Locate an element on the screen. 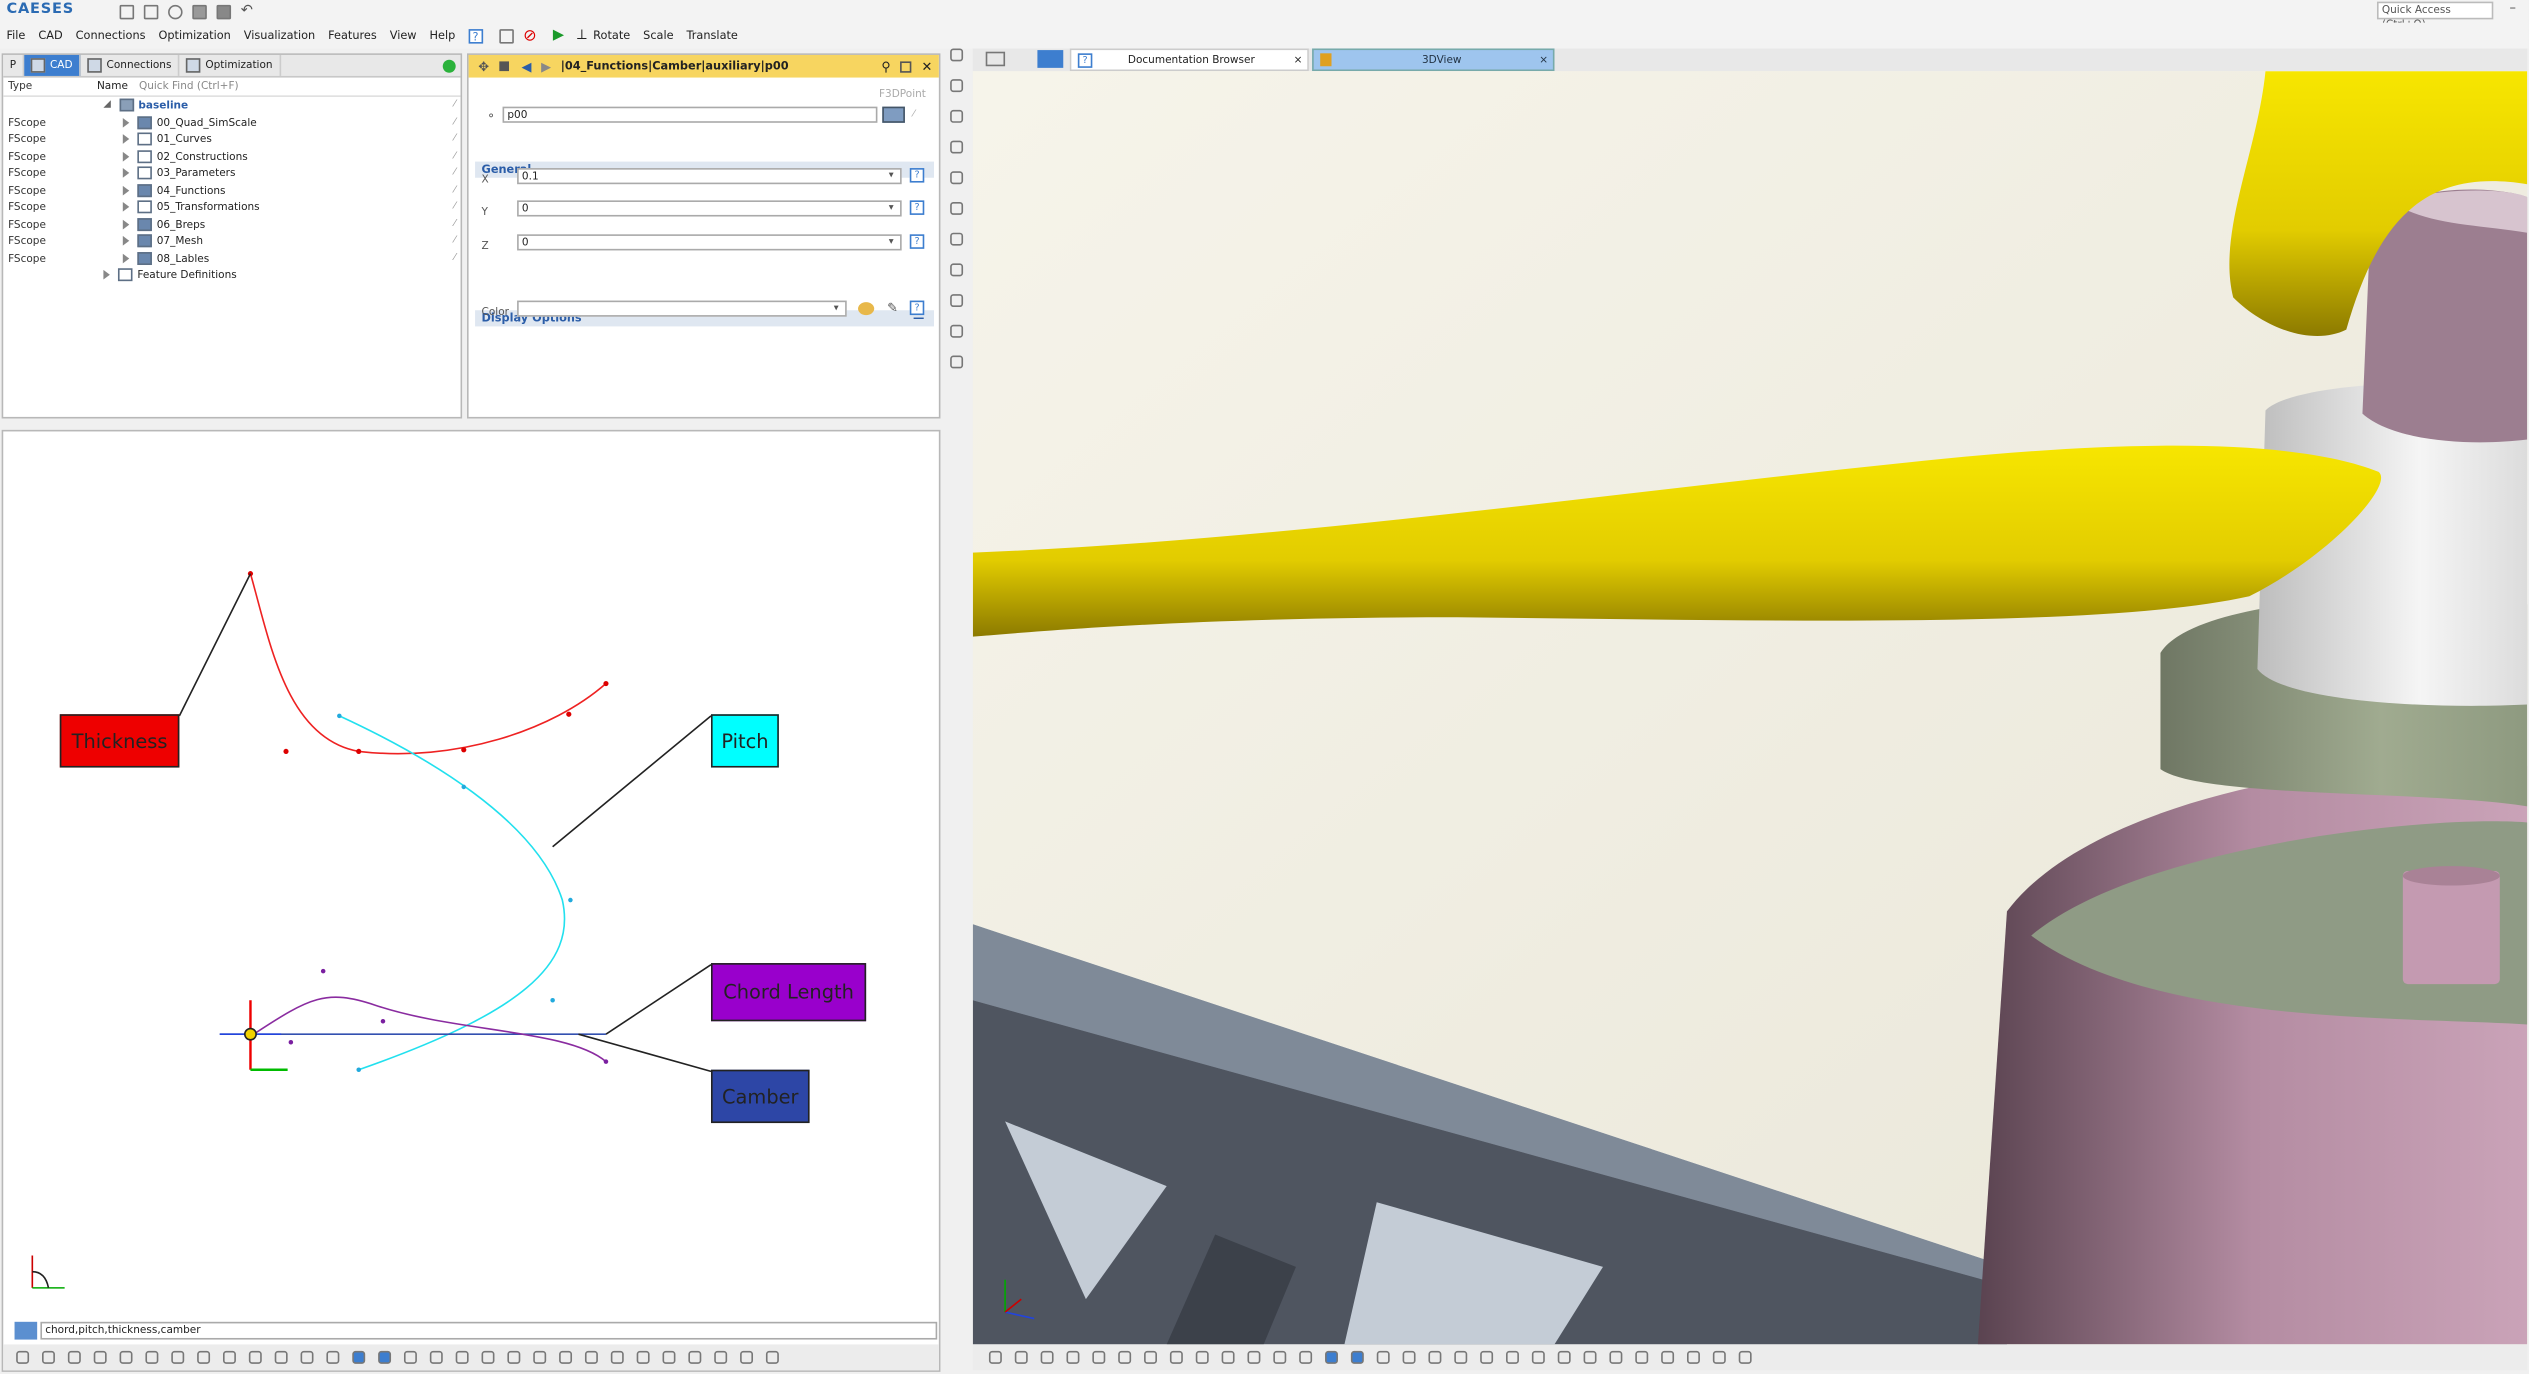 The height and width of the screenshot is (1374, 2529). tab-connections: Connections is located at coordinates (130, 65).